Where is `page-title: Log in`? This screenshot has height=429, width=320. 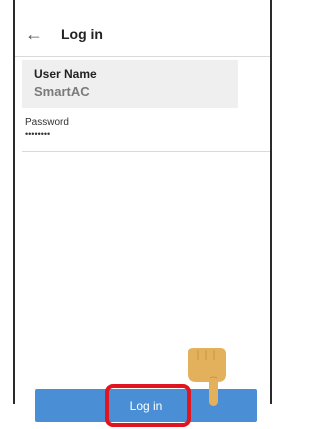
page-title: Log in is located at coordinates (82, 34).